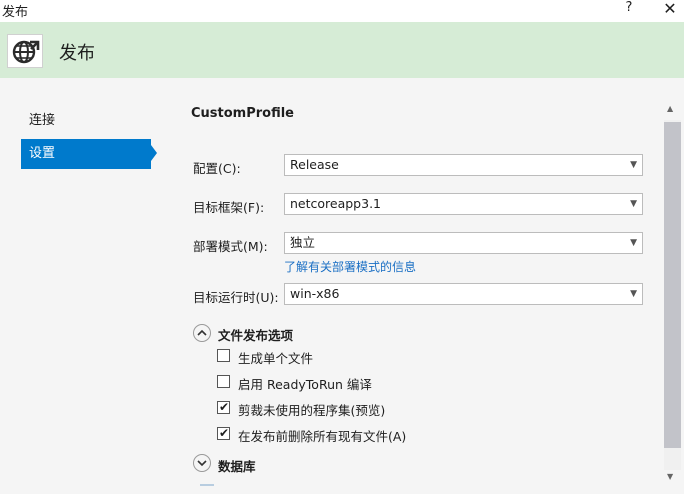  Describe the element at coordinates (229, 207) in the screenshot. I see `target-framework-label: 目标框架(F):` at that location.